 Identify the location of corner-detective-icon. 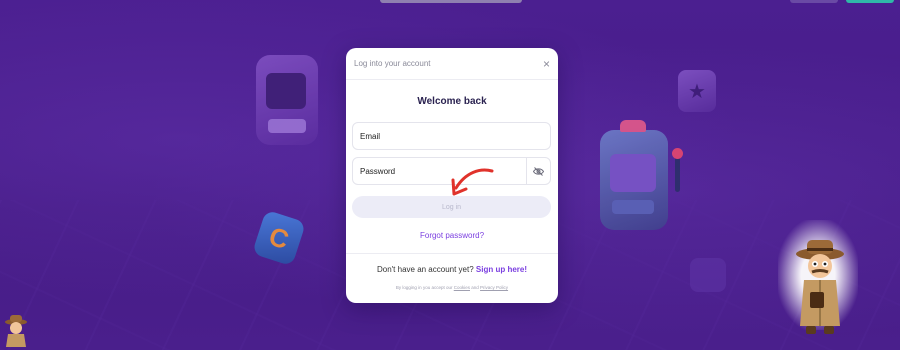
(16, 331).